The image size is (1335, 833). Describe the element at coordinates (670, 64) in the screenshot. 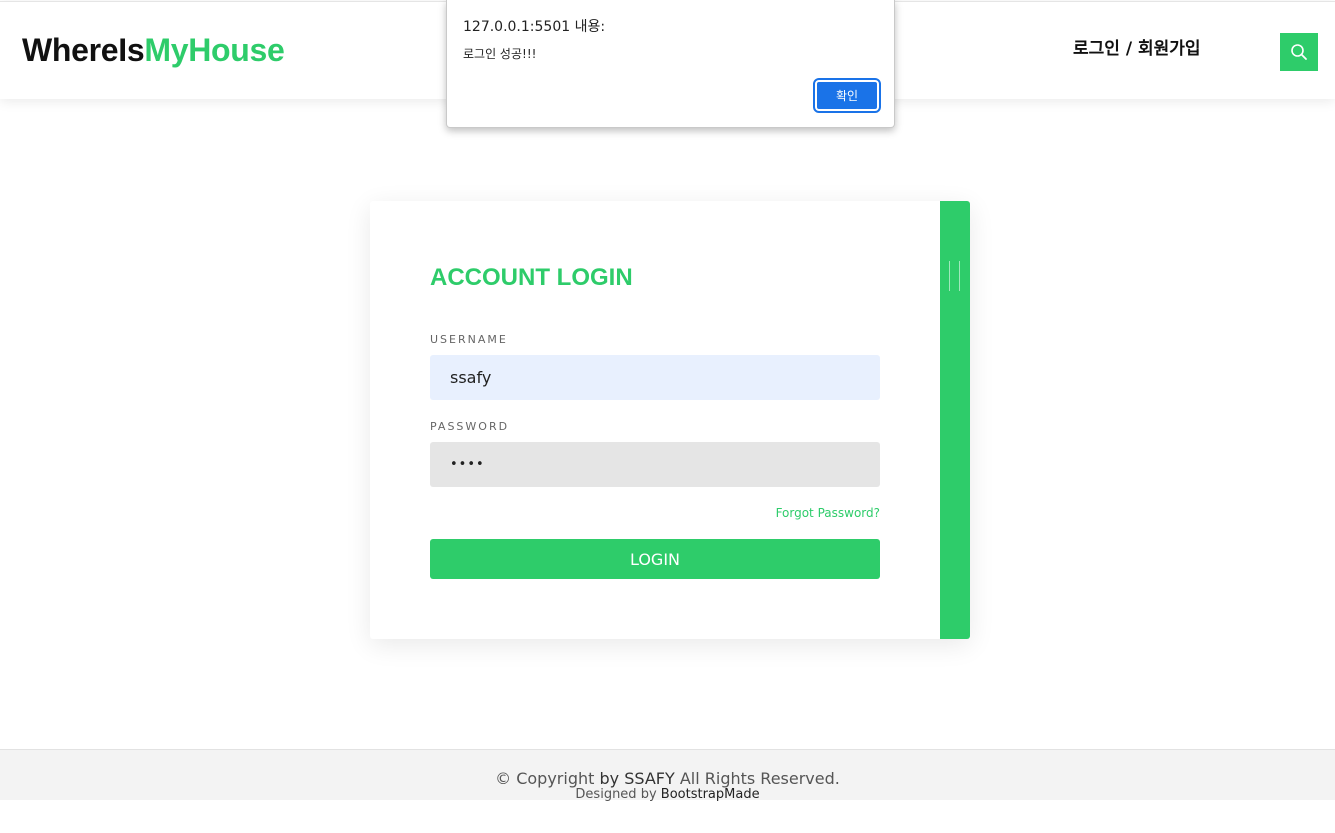

I see `alert-dialog: 127.0.0.1:5501 내용: 로그인 성공!!! 확인` at that location.